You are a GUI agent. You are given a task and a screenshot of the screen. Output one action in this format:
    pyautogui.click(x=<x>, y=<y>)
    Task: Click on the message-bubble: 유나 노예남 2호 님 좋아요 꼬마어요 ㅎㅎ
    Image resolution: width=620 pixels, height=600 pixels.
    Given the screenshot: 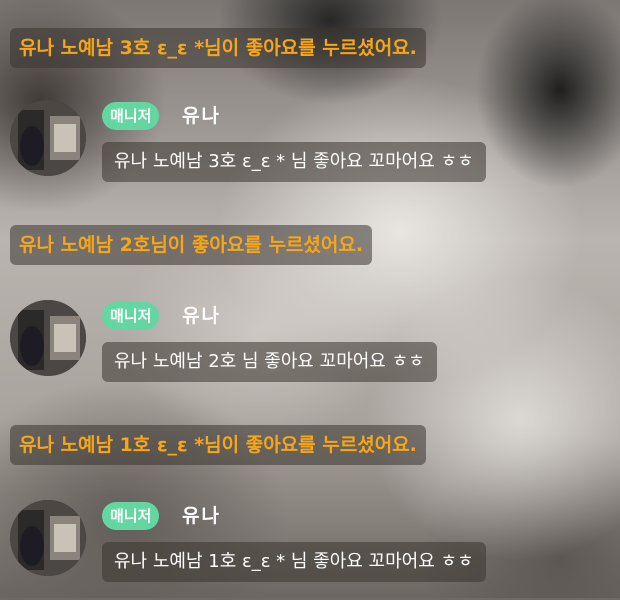 What is the action you would take?
    pyautogui.click(x=269, y=362)
    